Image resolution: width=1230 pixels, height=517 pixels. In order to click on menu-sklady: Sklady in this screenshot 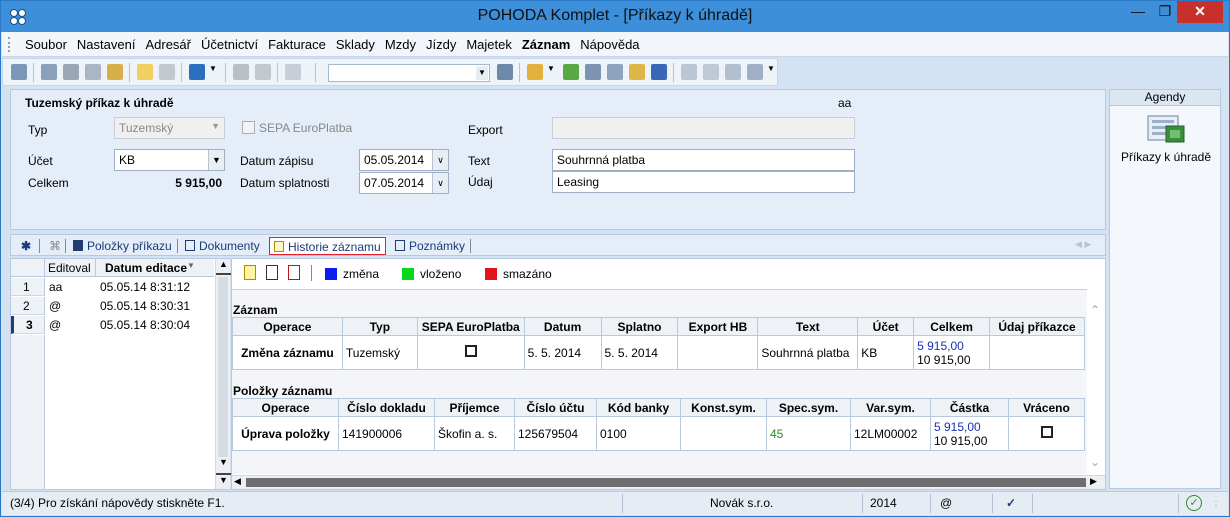, I will do `click(355, 44)`.